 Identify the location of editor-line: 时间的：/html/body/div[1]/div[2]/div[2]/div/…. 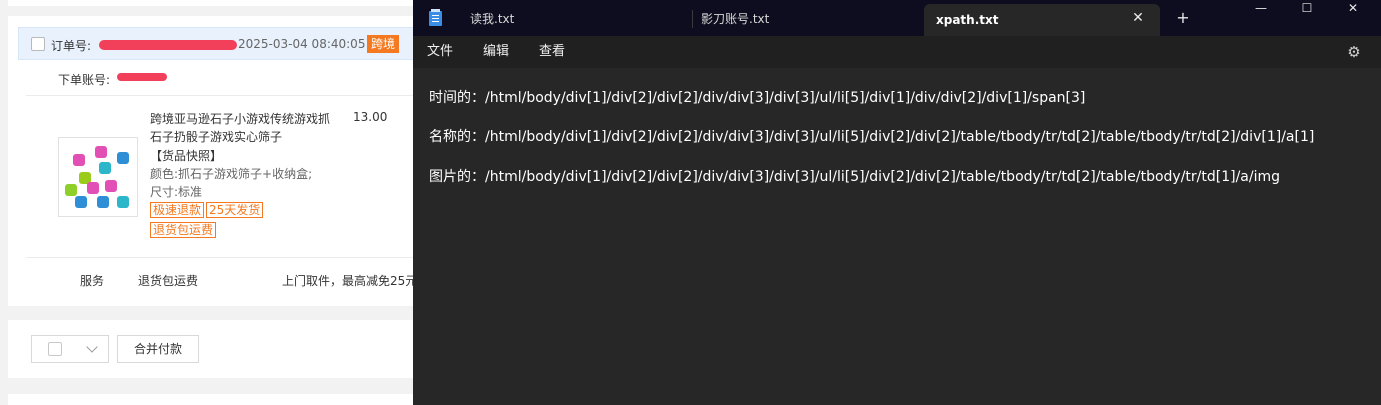
(757, 98).